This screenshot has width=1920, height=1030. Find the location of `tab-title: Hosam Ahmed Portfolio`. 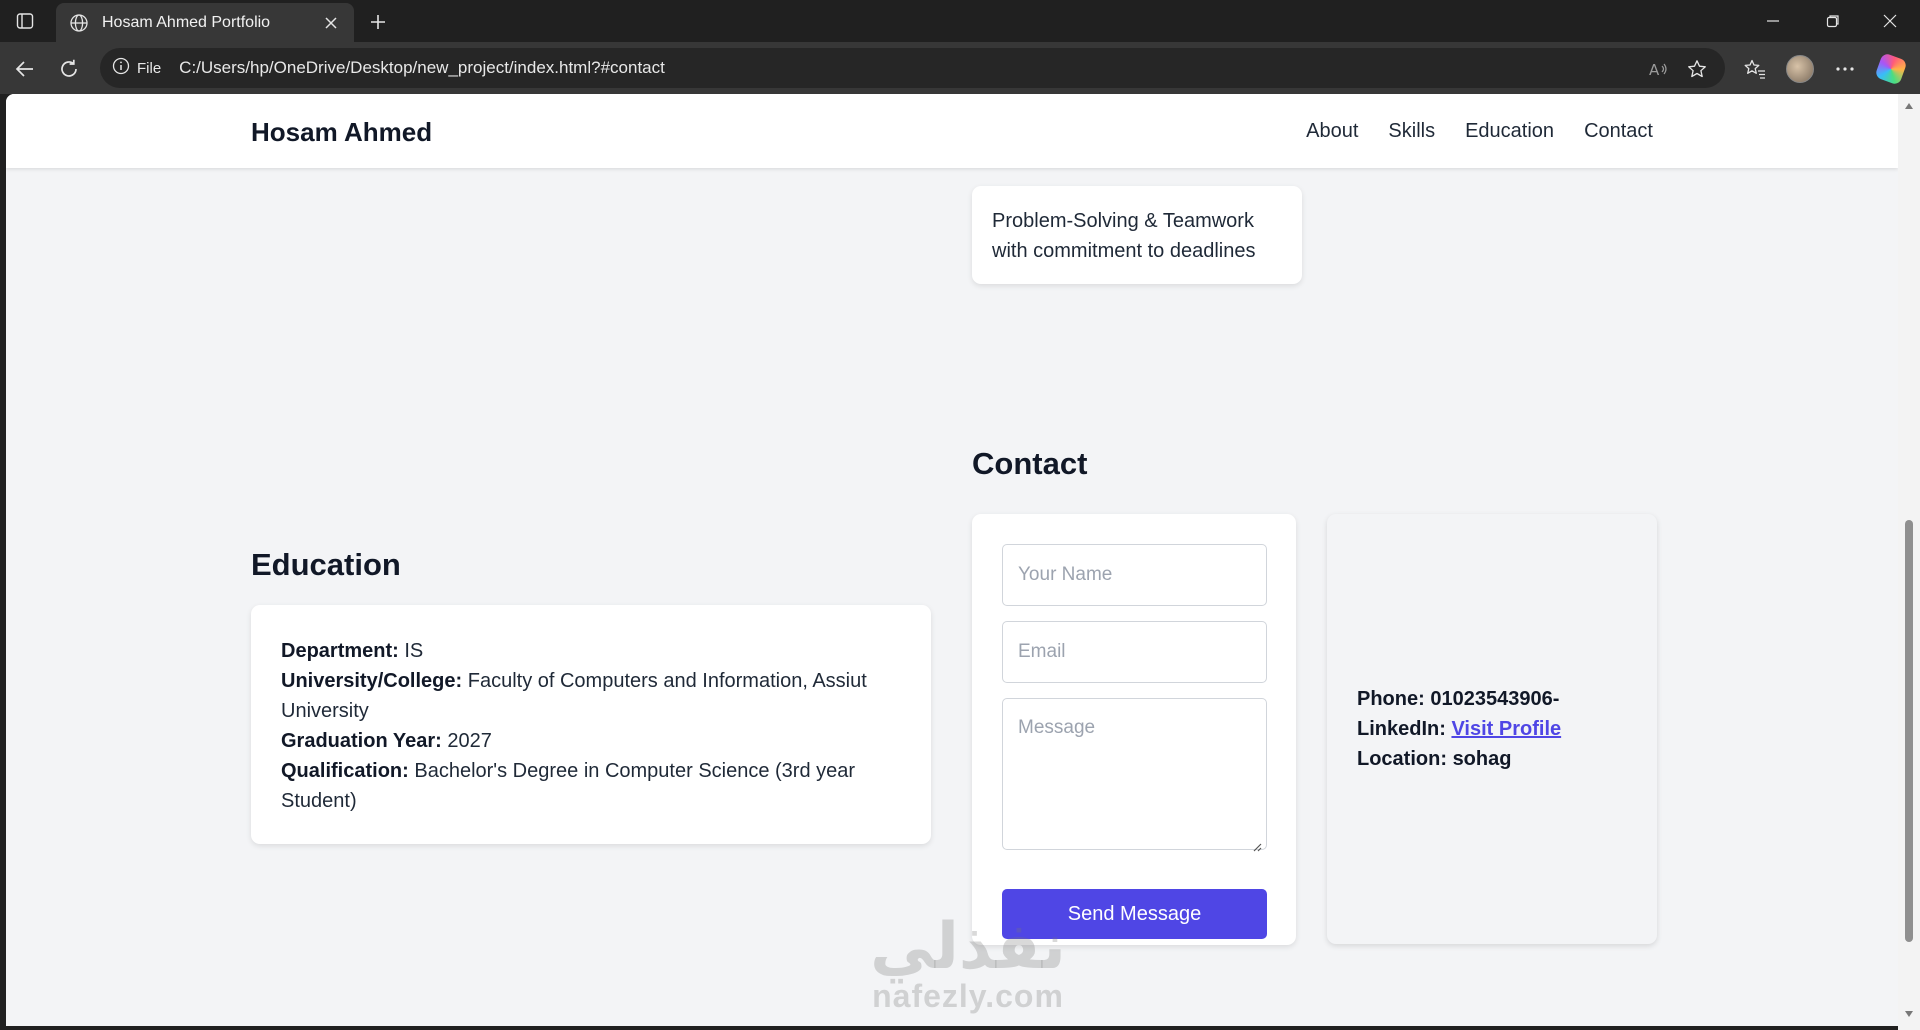

tab-title: Hosam Ahmed Portfolio is located at coordinates (186, 22).